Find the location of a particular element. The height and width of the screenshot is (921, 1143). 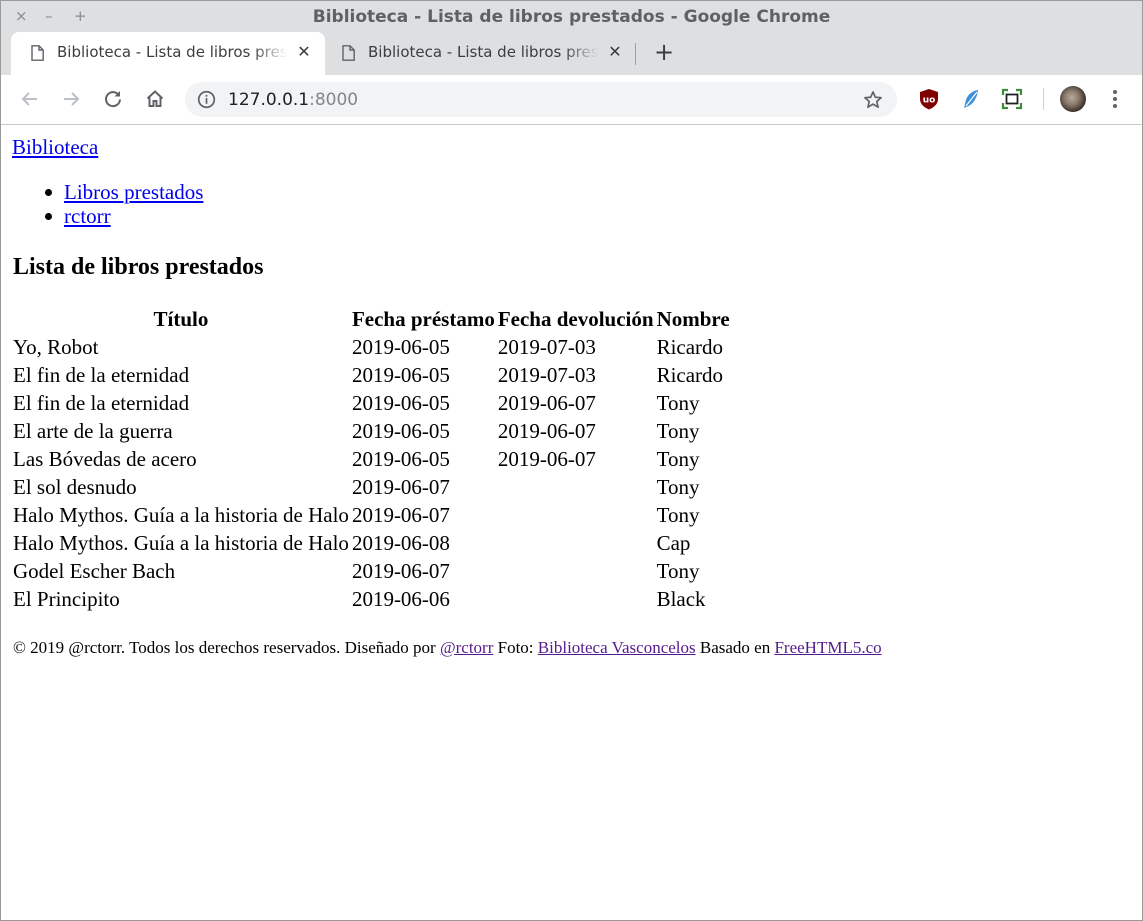

cell-titulo: Las Bóvedas de acero is located at coordinates (105, 459).